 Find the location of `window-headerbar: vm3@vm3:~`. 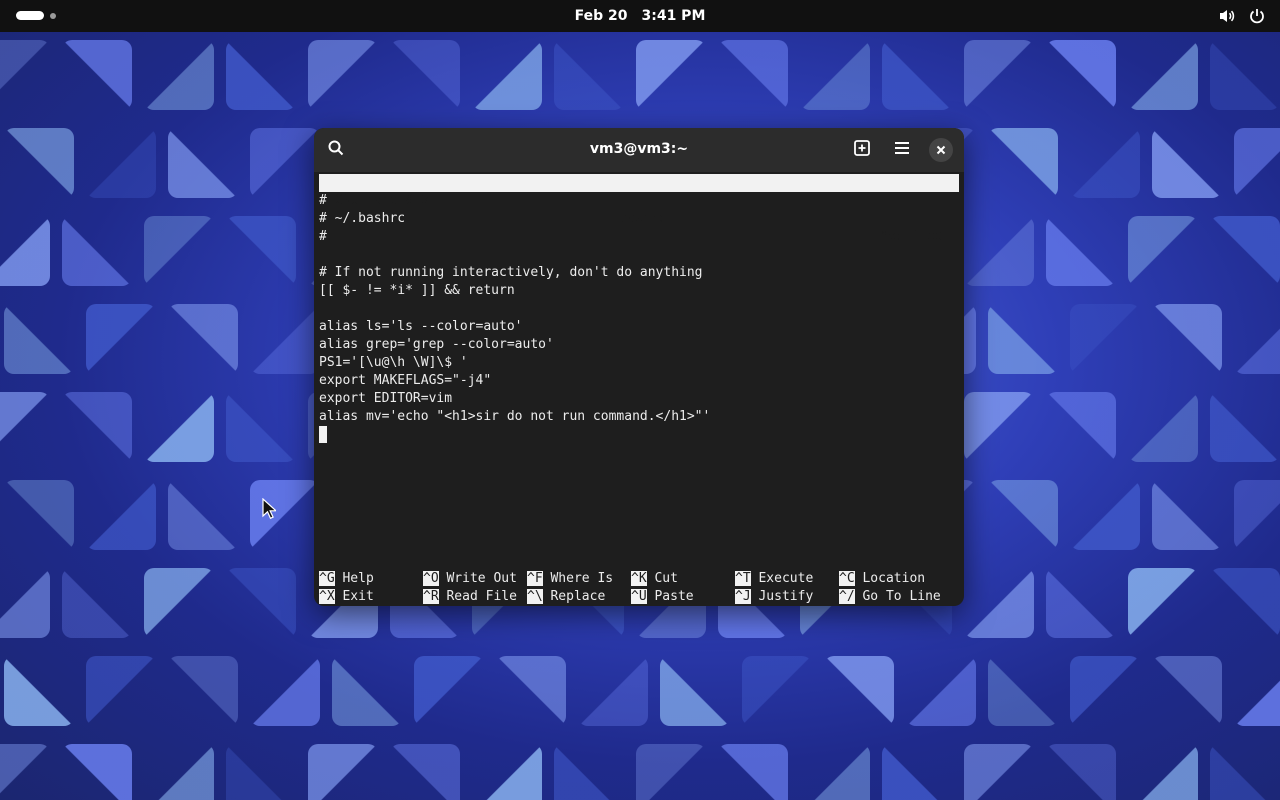

window-headerbar: vm3@vm3:~ is located at coordinates (639, 150).